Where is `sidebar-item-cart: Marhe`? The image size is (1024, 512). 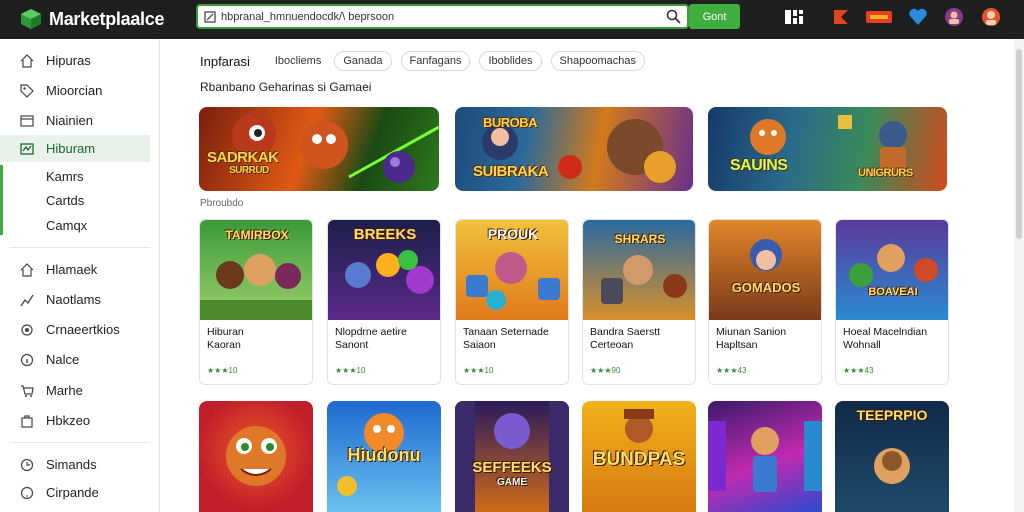 sidebar-item-cart: Marhe is located at coordinates (75, 390).